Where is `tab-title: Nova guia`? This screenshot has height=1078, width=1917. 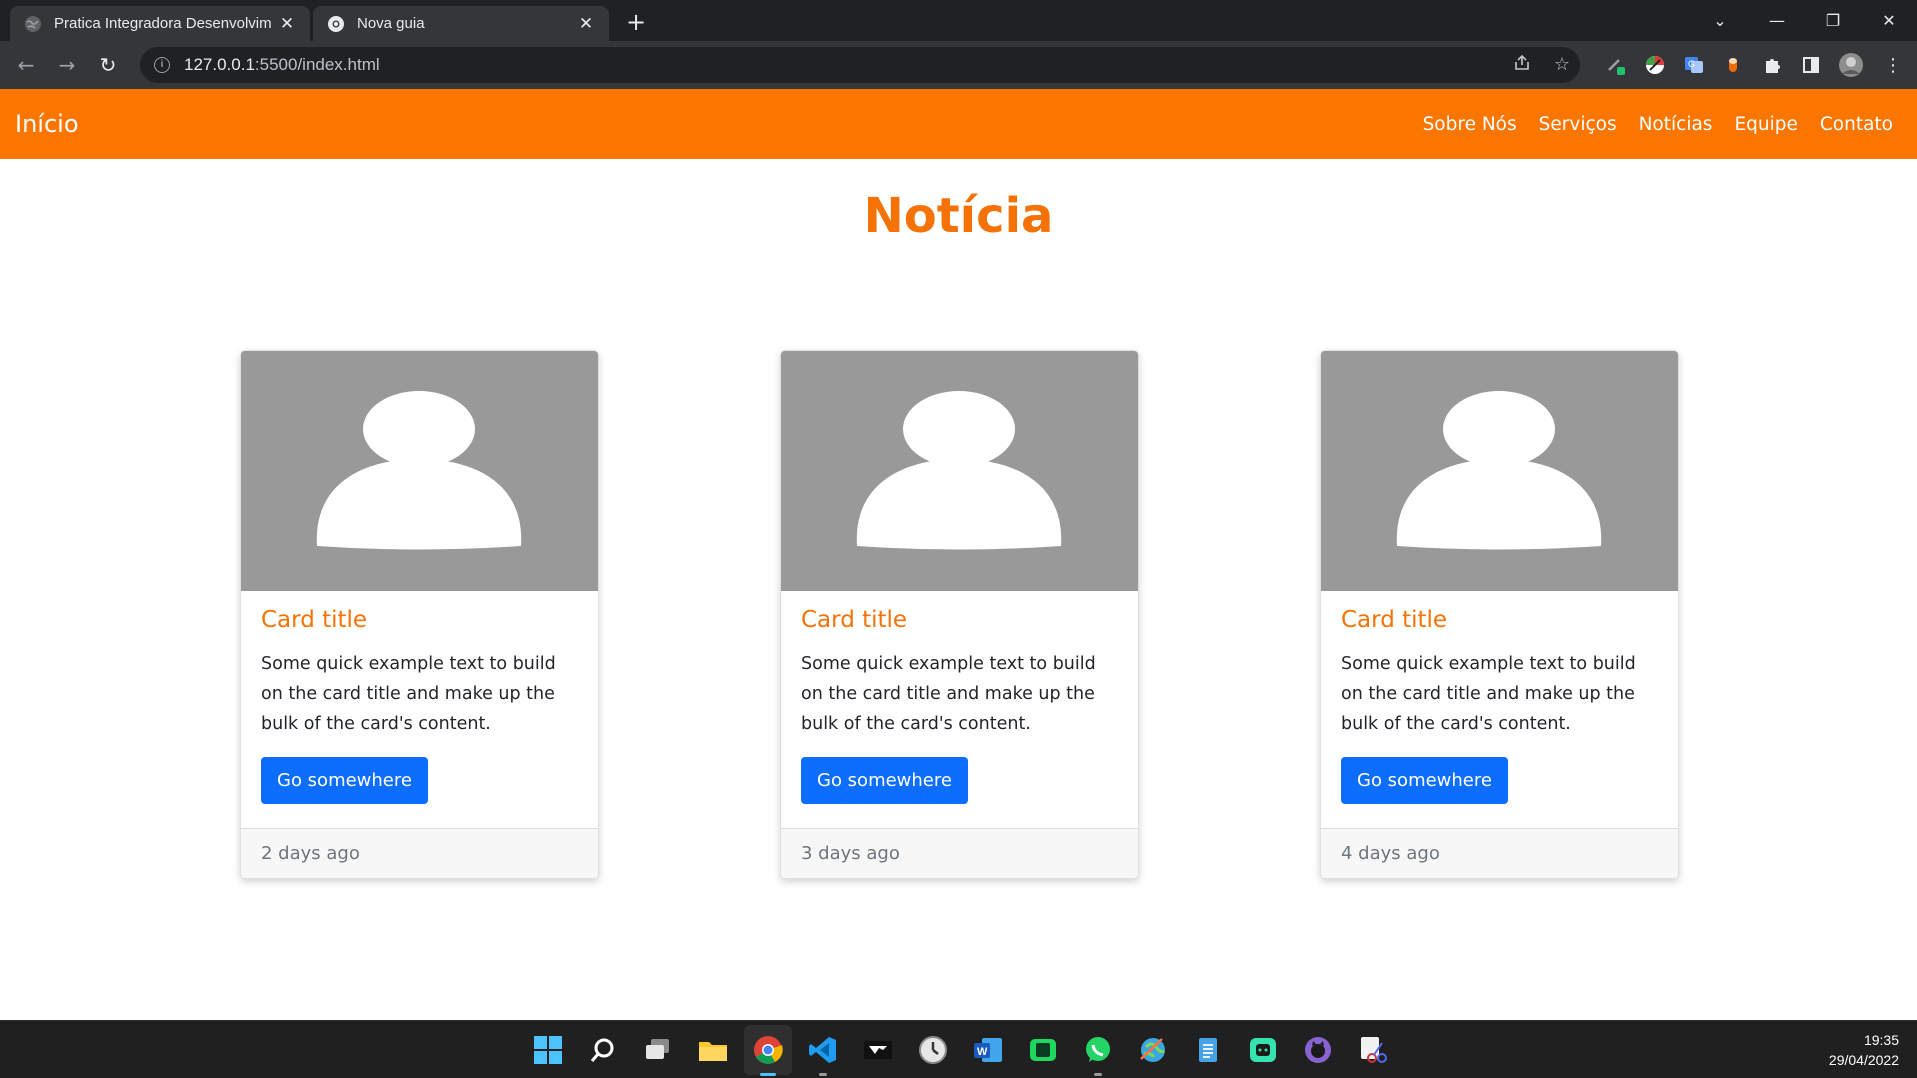 tab-title: Nova guia is located at coordinates (391, 23).